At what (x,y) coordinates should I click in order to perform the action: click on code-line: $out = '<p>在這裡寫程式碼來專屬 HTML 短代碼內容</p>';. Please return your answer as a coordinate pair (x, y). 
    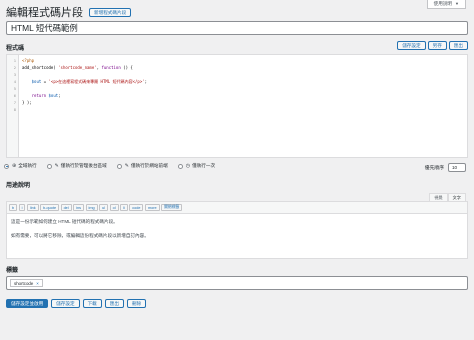
    Looking at the image, I should click on (244, 81).